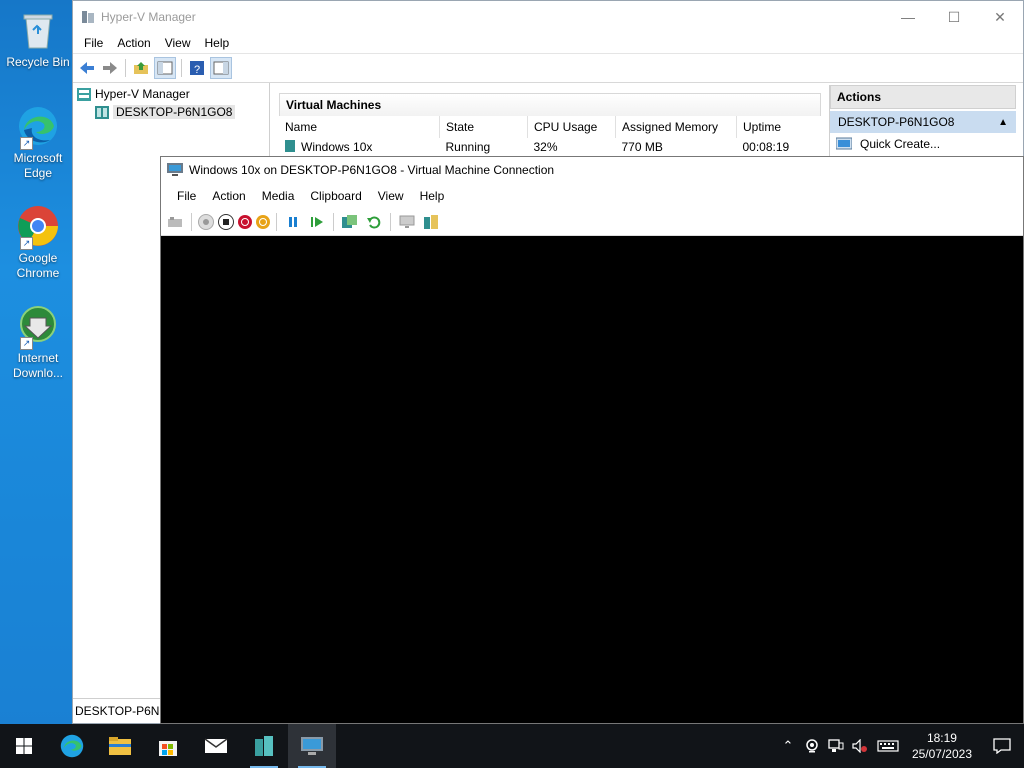 Image resolution: width=1024 pixels, height=768 pixels. Describe the element at coordinates (278, 196) in the screenshot. I see `vm-menu-media: Media` at that location.